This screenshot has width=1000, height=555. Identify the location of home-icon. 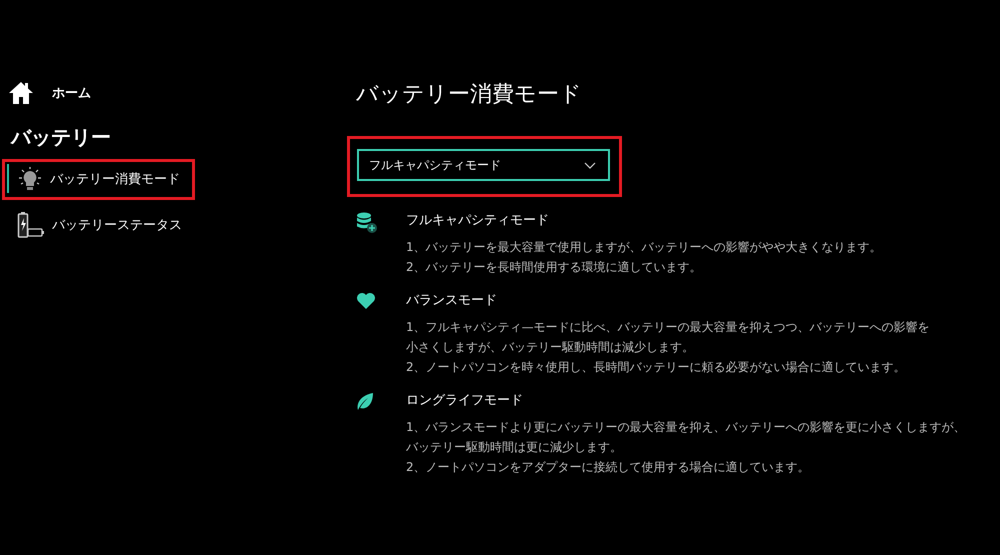
(21, 93).